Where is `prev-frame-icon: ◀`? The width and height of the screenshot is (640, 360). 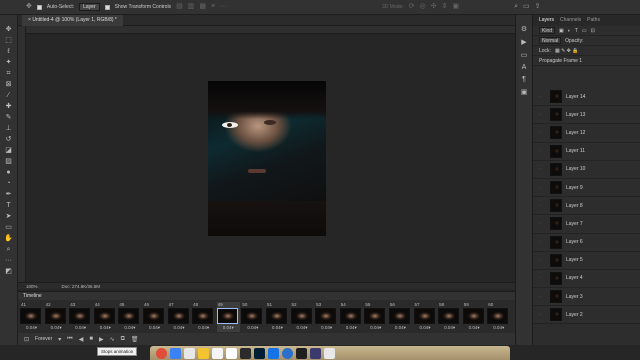
prev-frame-icon: ◀ is located at coordinates (81, 339).